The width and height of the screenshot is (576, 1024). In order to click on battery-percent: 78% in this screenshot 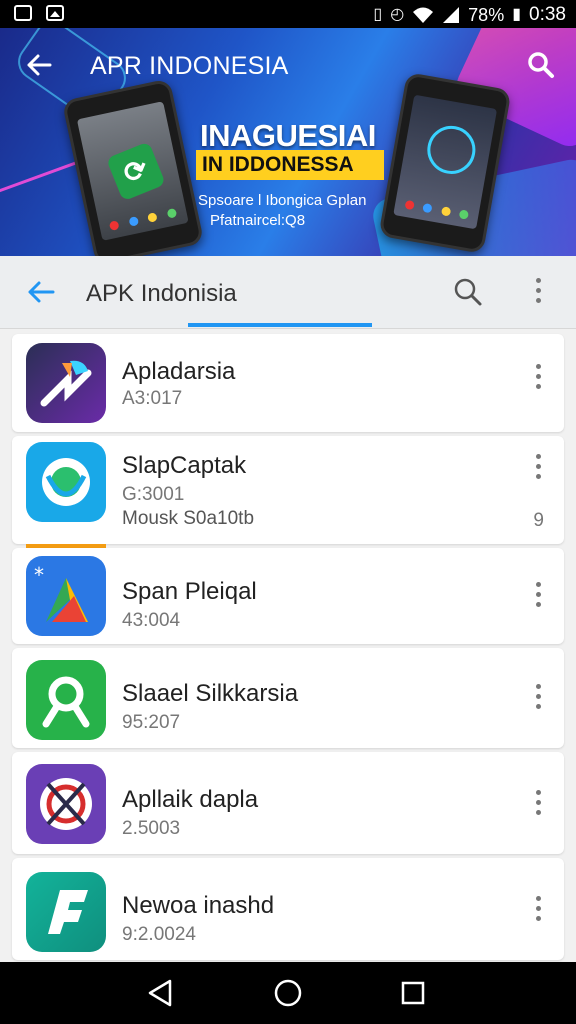, I will do `click(486, 14)`.